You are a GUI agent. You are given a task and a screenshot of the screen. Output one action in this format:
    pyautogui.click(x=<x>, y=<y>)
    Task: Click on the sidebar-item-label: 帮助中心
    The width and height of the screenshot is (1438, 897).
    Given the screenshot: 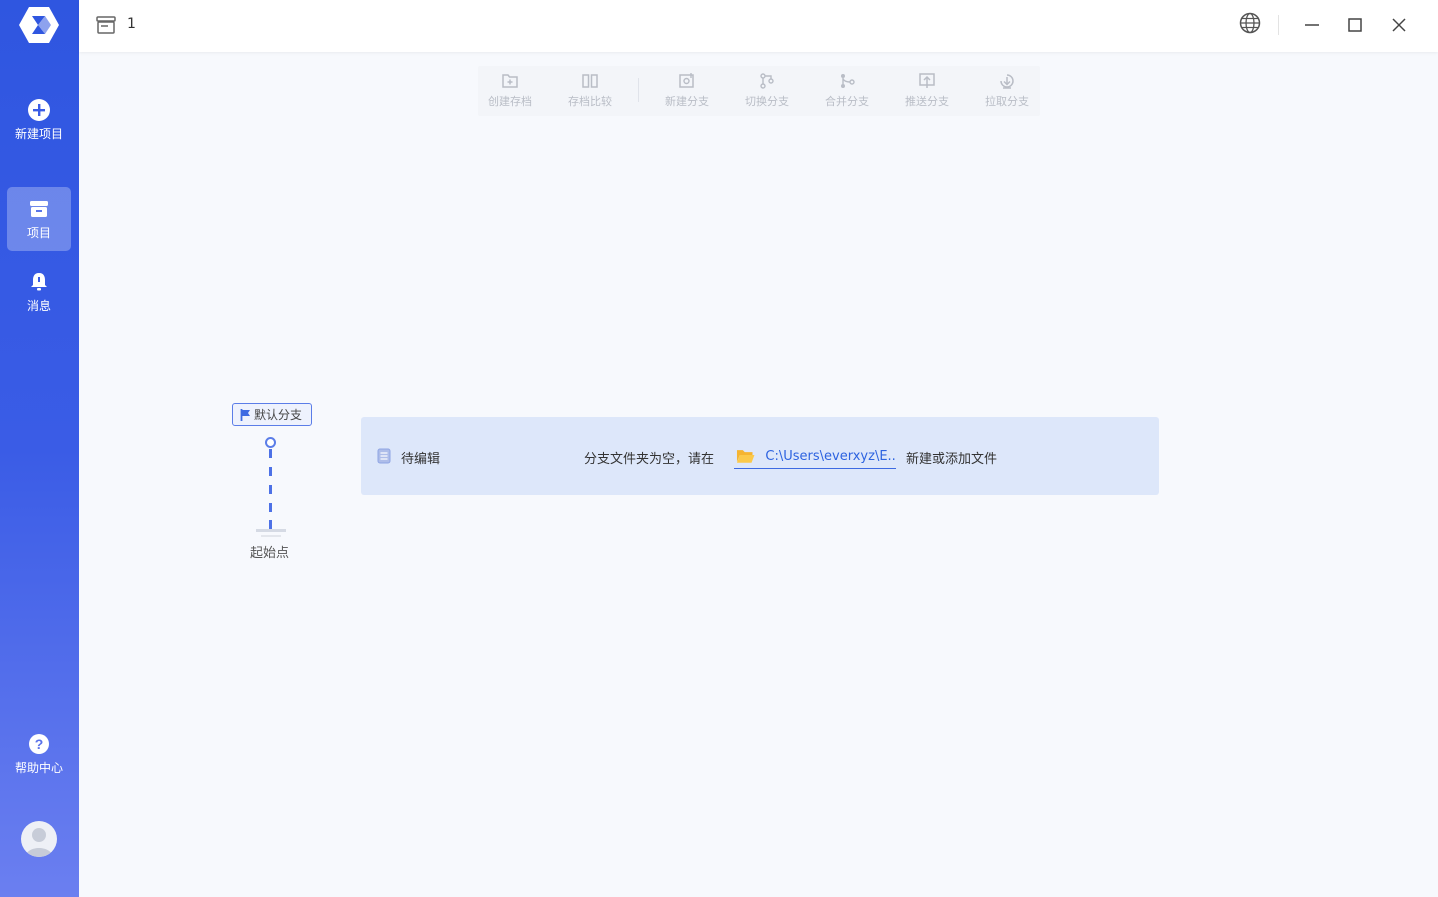 What is the action you would take?
    pyautogui.click(x=38, y=768)
    